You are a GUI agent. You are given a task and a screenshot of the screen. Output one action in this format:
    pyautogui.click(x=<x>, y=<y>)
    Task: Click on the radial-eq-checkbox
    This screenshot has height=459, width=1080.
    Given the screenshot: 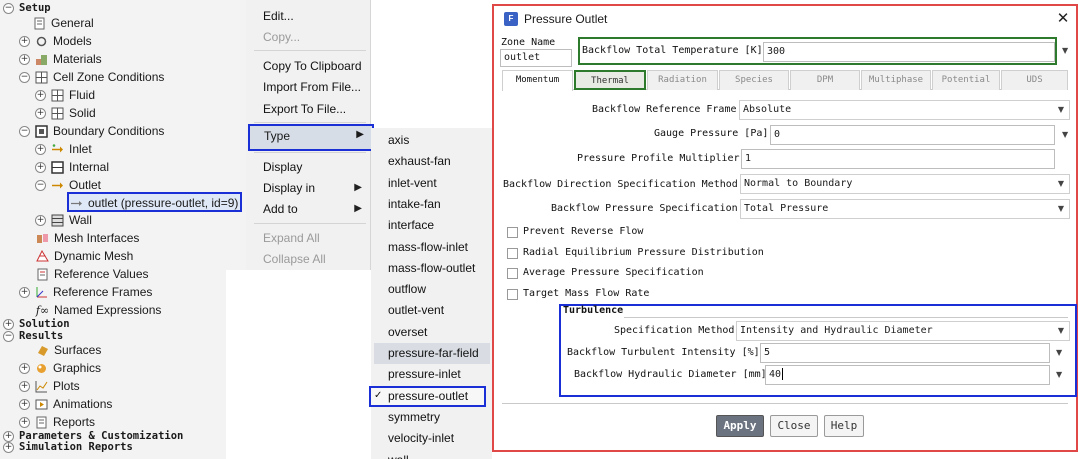 What is the action you would take?
    pyautogui.click(x=512, y=253)
    